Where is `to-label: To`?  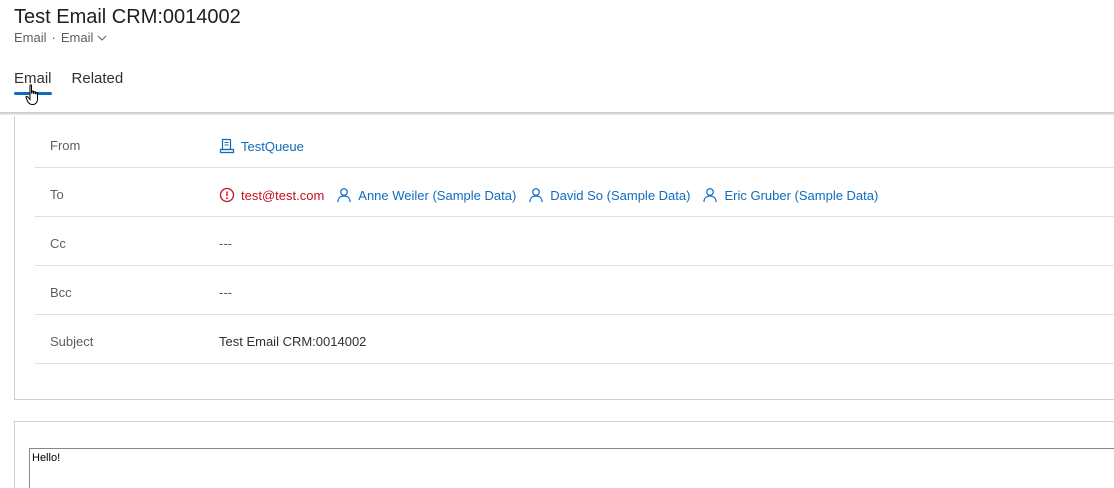
to-label: To is located at coordinates (57, 194).